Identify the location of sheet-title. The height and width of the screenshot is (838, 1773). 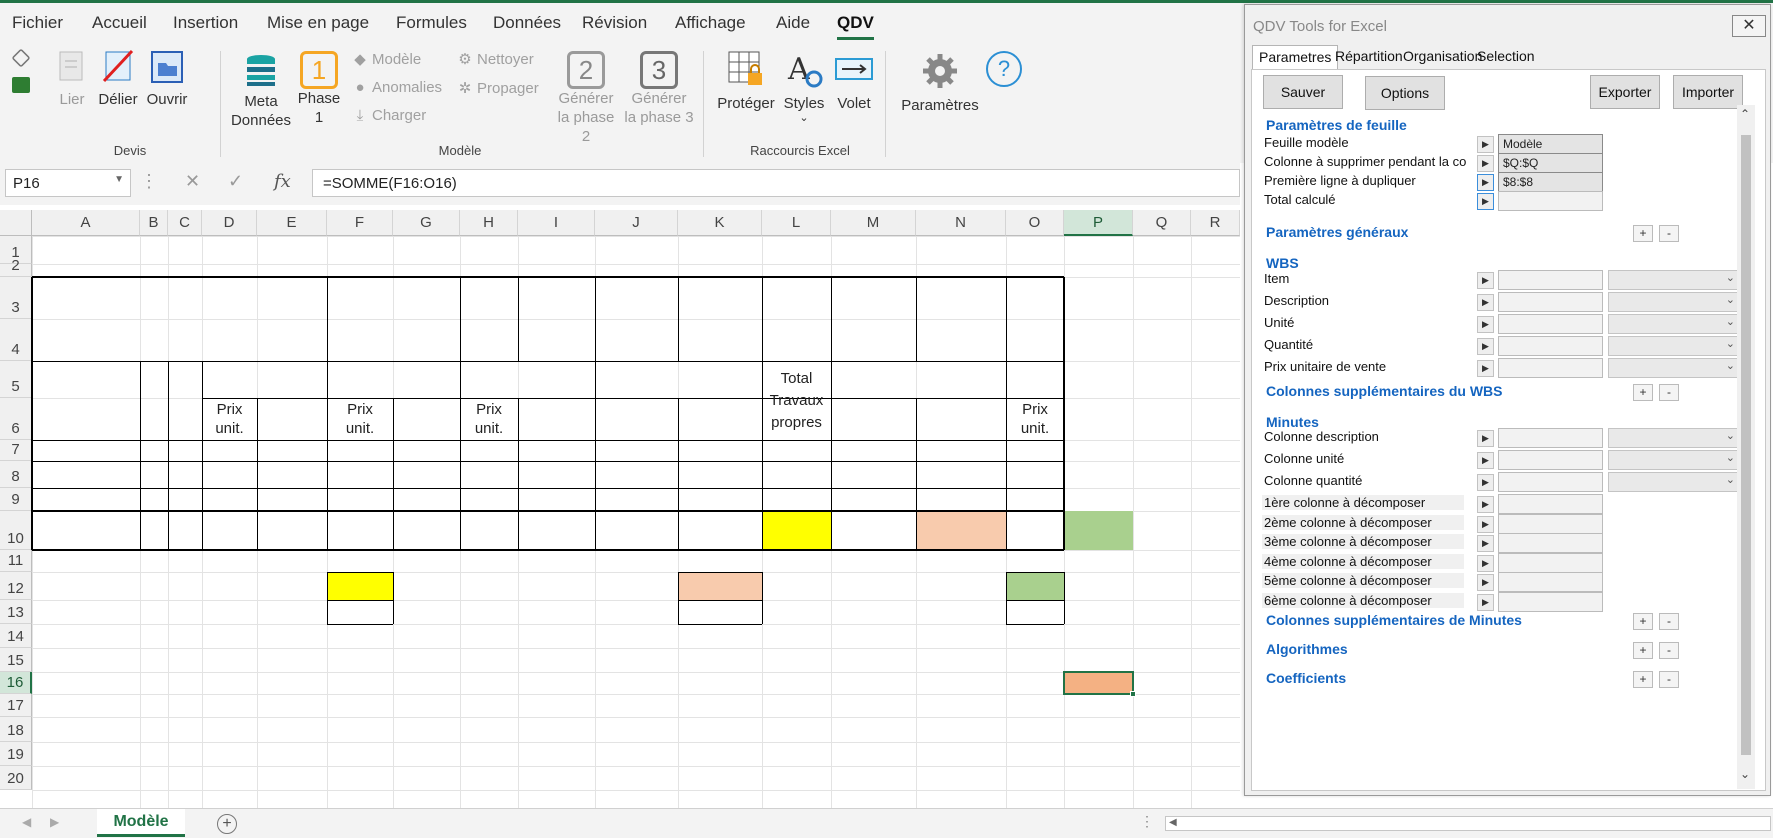
(548, 250).